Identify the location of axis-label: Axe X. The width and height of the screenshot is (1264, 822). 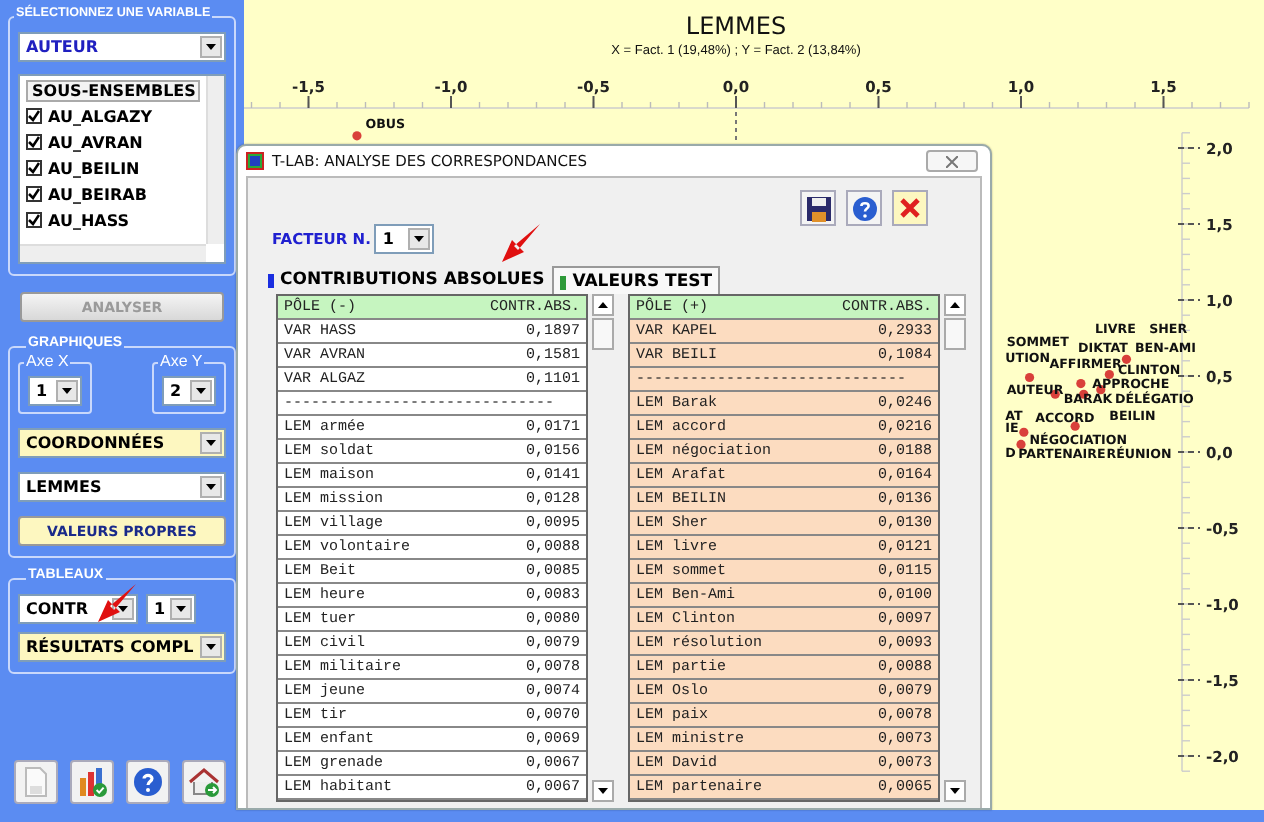
(47, 361).